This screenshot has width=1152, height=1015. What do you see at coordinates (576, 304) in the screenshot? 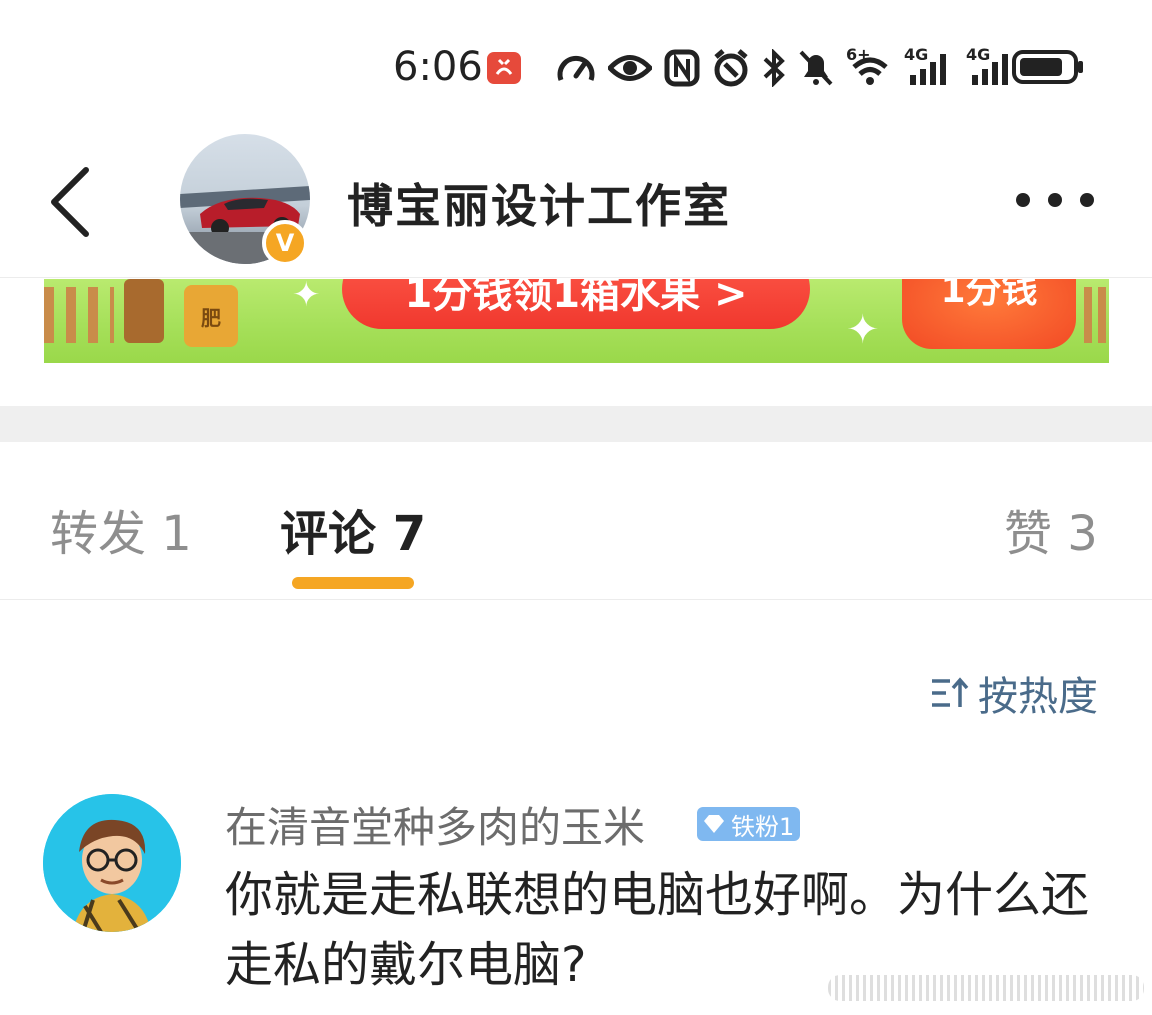
I see `promo-main-button: 1分钱领1箱水果 >` at bounding box center [576, 304].